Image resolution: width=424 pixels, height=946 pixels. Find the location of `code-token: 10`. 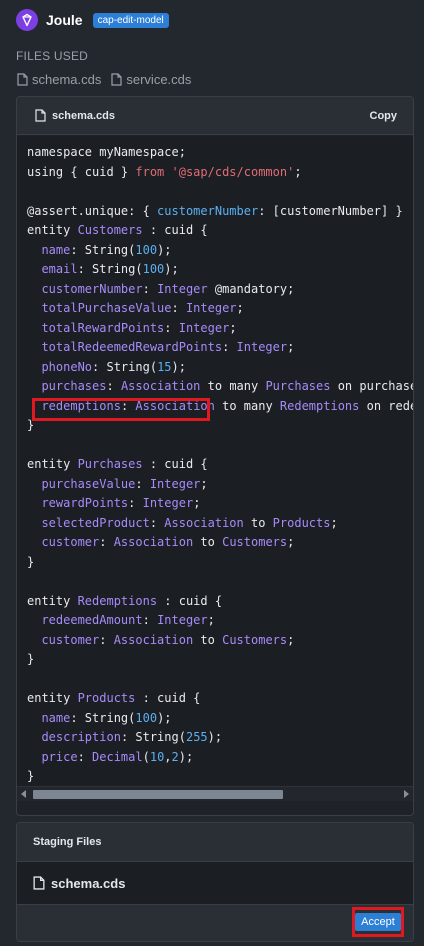

code-token: 10 is located at coordinates (157, 756).